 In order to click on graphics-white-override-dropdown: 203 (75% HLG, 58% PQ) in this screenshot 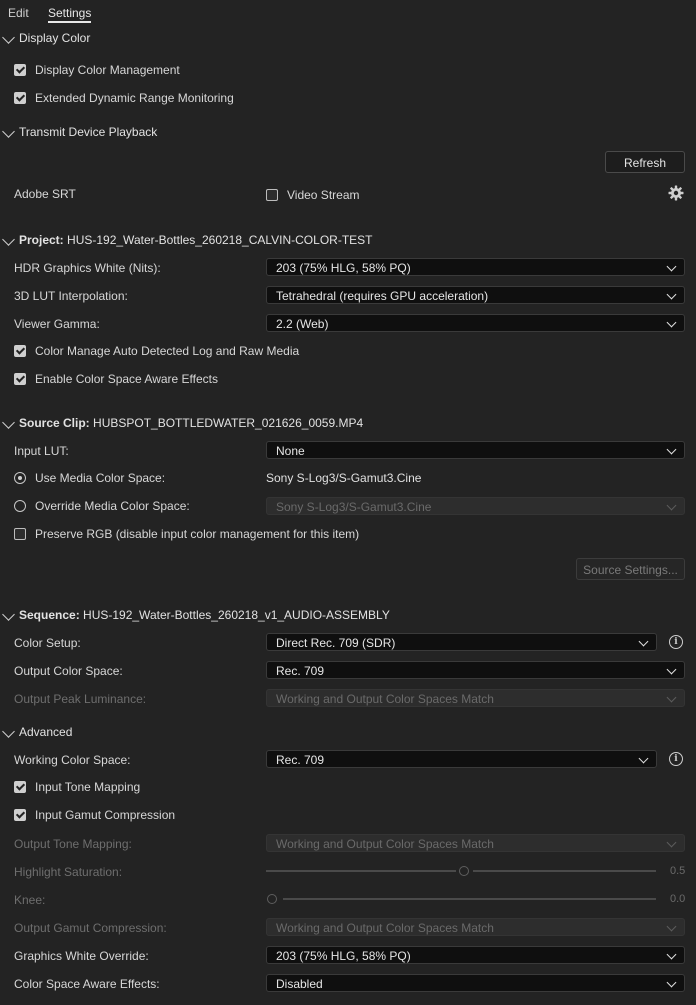, I will do `click(475, 955)`.